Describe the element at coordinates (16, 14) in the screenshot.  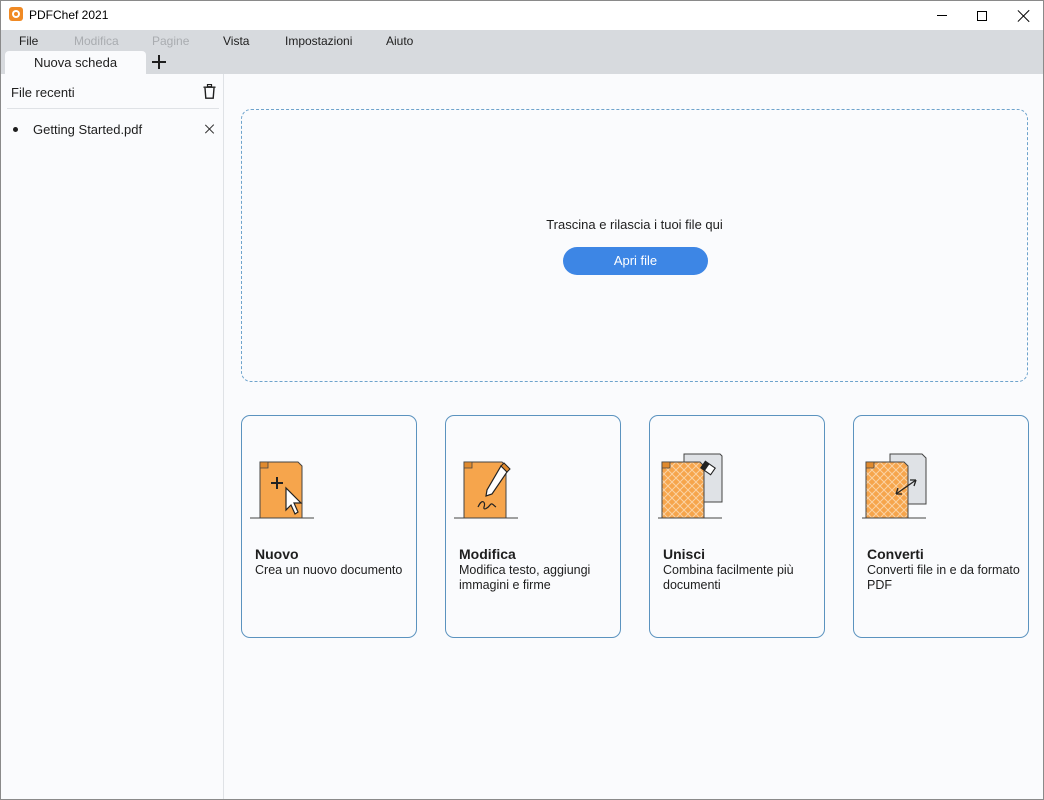
I see `app-logo-icon` at that location.